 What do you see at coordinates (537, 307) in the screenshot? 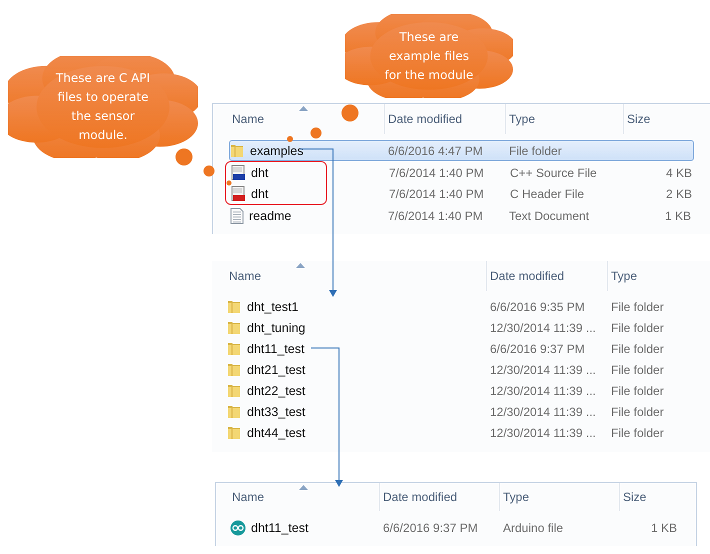
I see `date-modified: 6/6/2016 9:35 PM` at bounding box center [537, 307].